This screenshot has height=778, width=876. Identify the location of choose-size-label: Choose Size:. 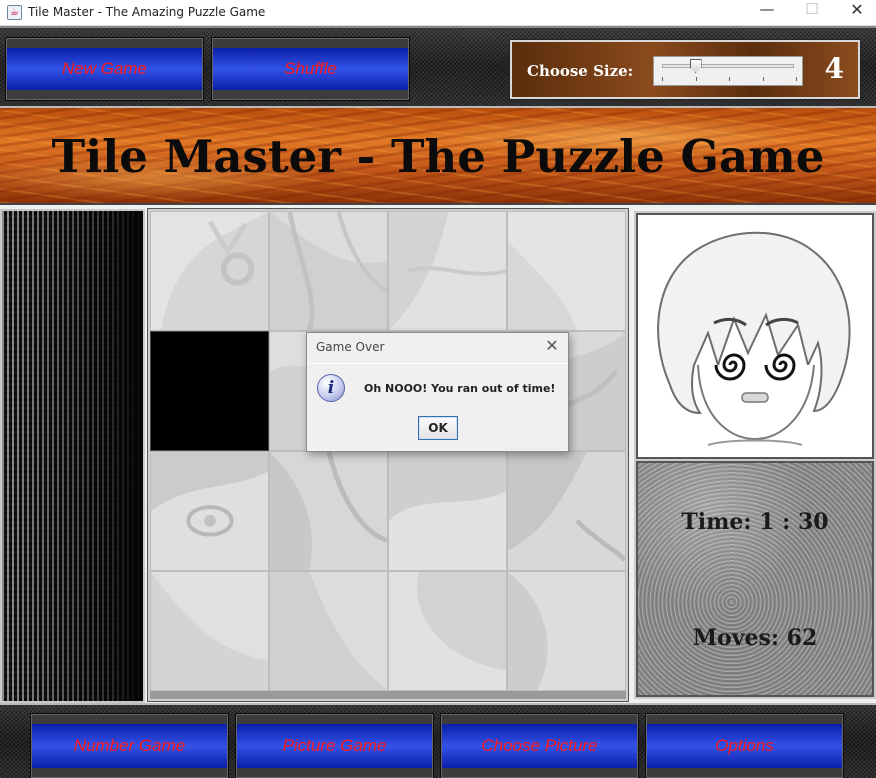
(580, 71).